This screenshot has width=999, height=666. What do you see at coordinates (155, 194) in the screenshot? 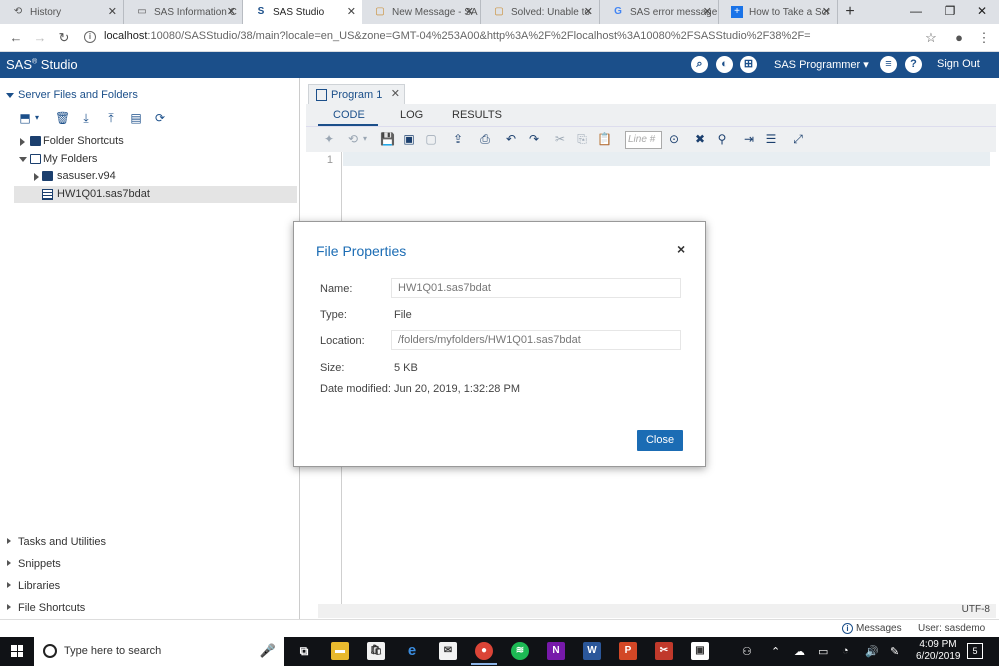
I see `tree-item-hw1q01: HW1Q01.sas7bdat` at bounding box center [155, 194].